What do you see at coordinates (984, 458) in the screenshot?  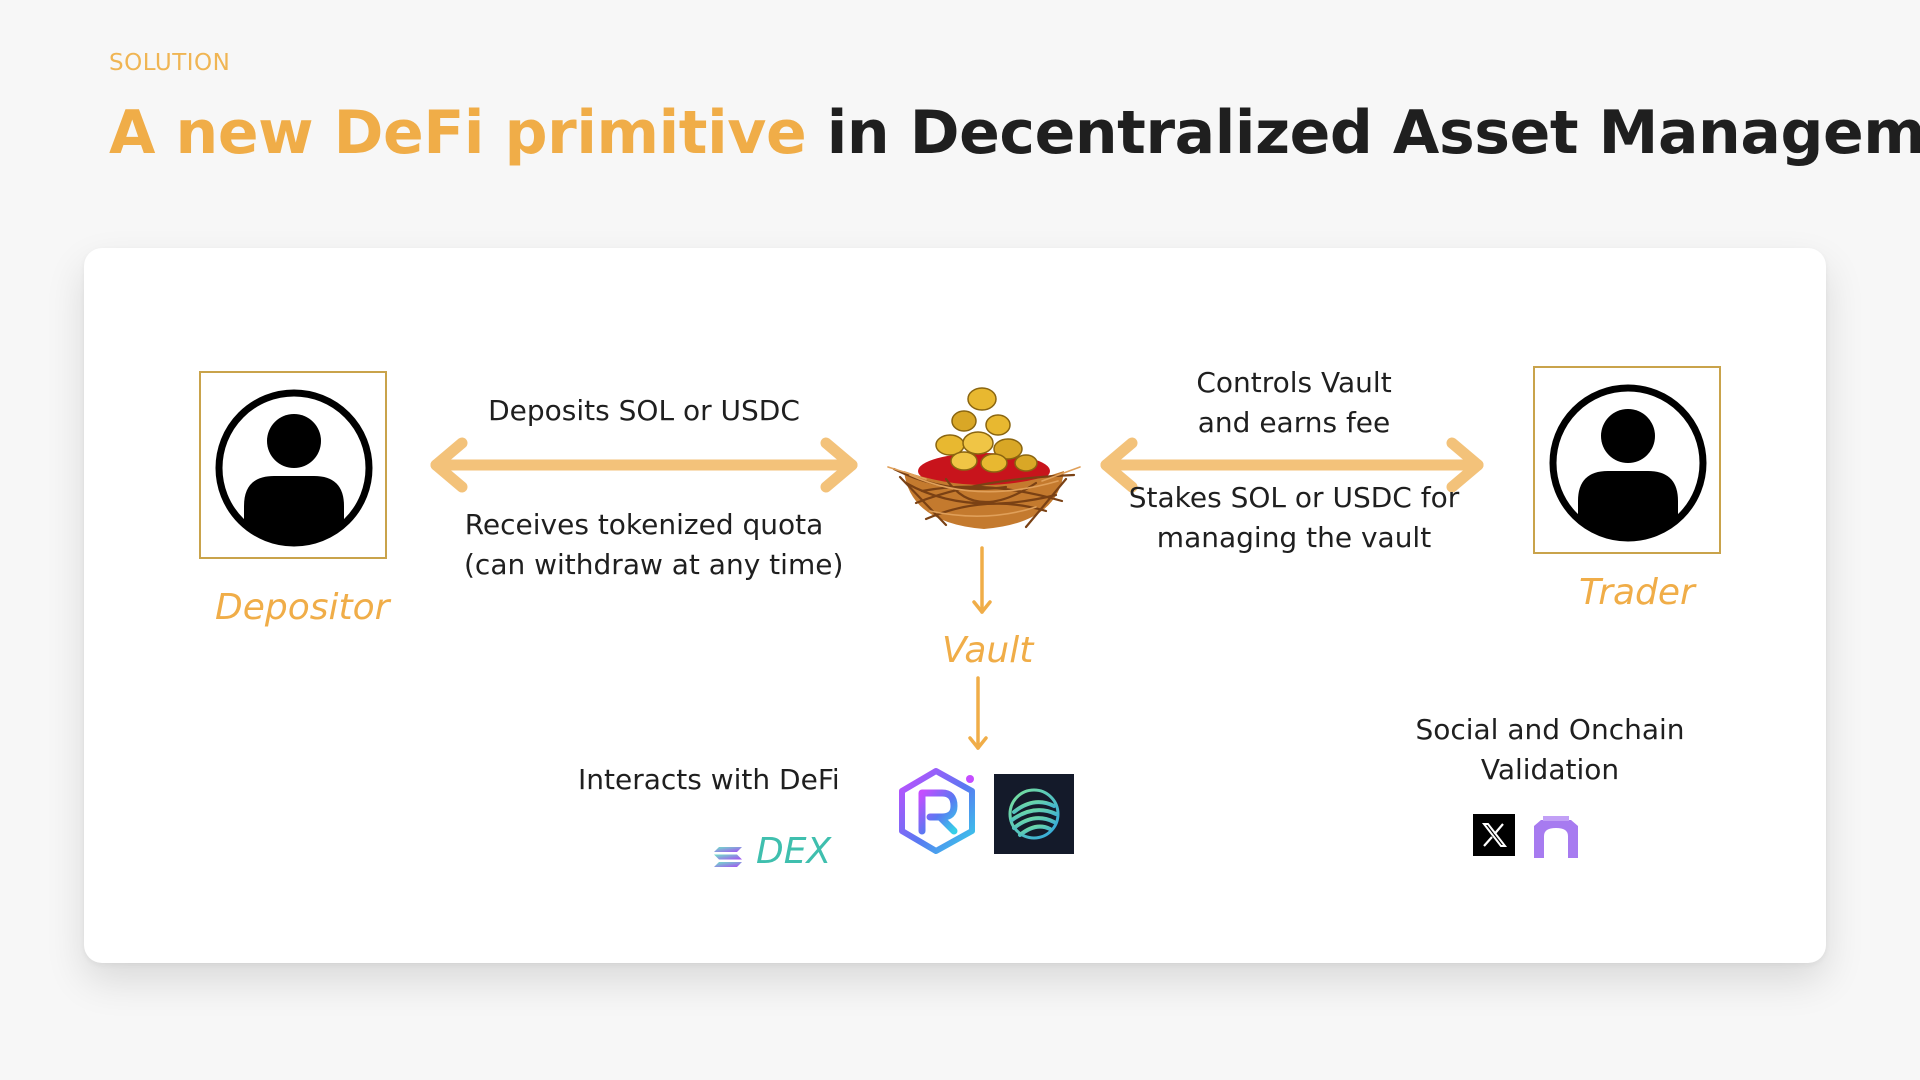 I see `coin-nest-icon` at bounding box center [984, 458].